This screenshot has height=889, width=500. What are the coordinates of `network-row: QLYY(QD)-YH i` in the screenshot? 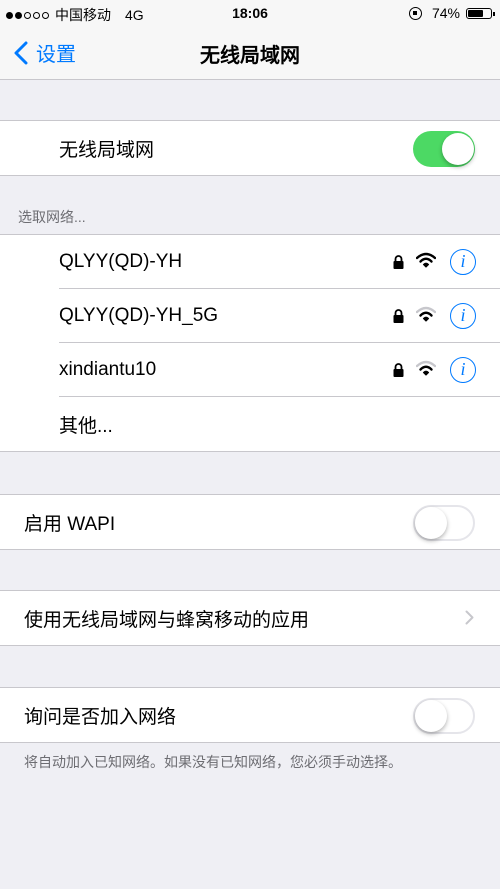 It's located at (250, 262).